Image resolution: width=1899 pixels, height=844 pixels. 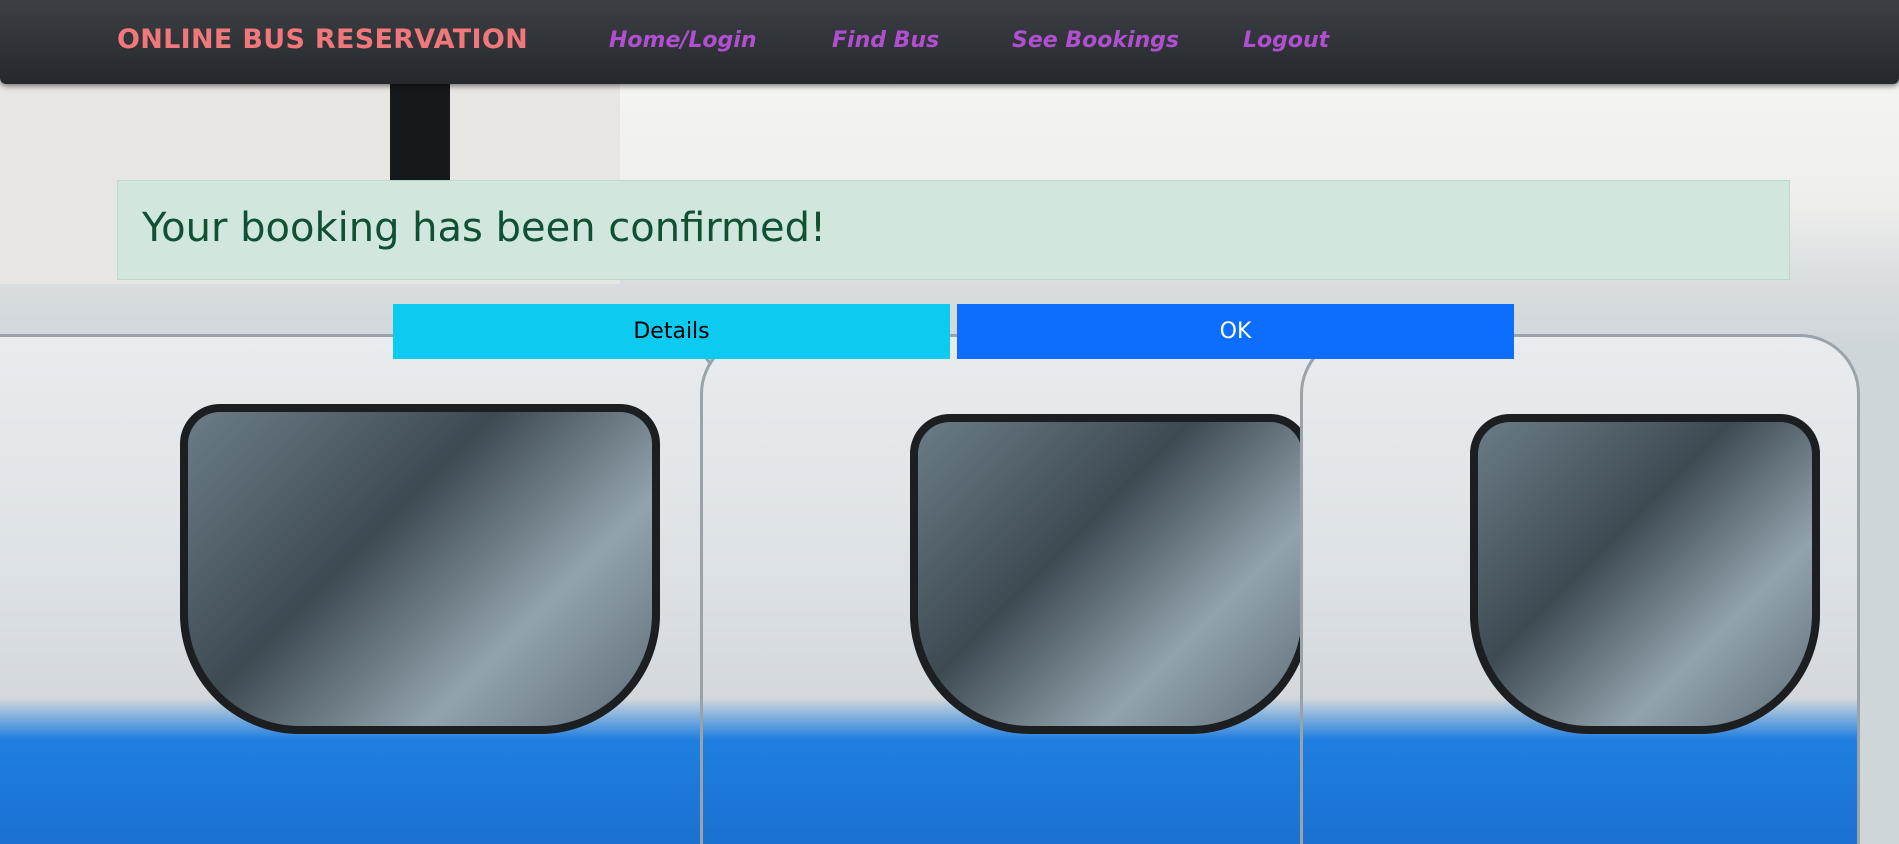 I want to click on nav-link-see-bookings: See Bookings, so click(x=1127, y=40).